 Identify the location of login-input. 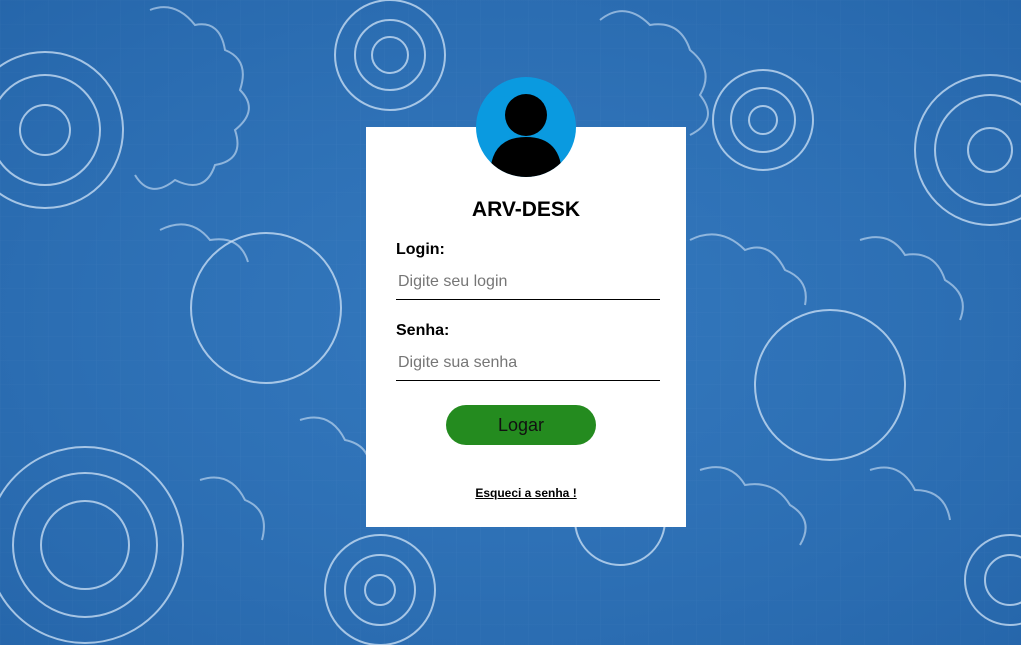
(528, 282).